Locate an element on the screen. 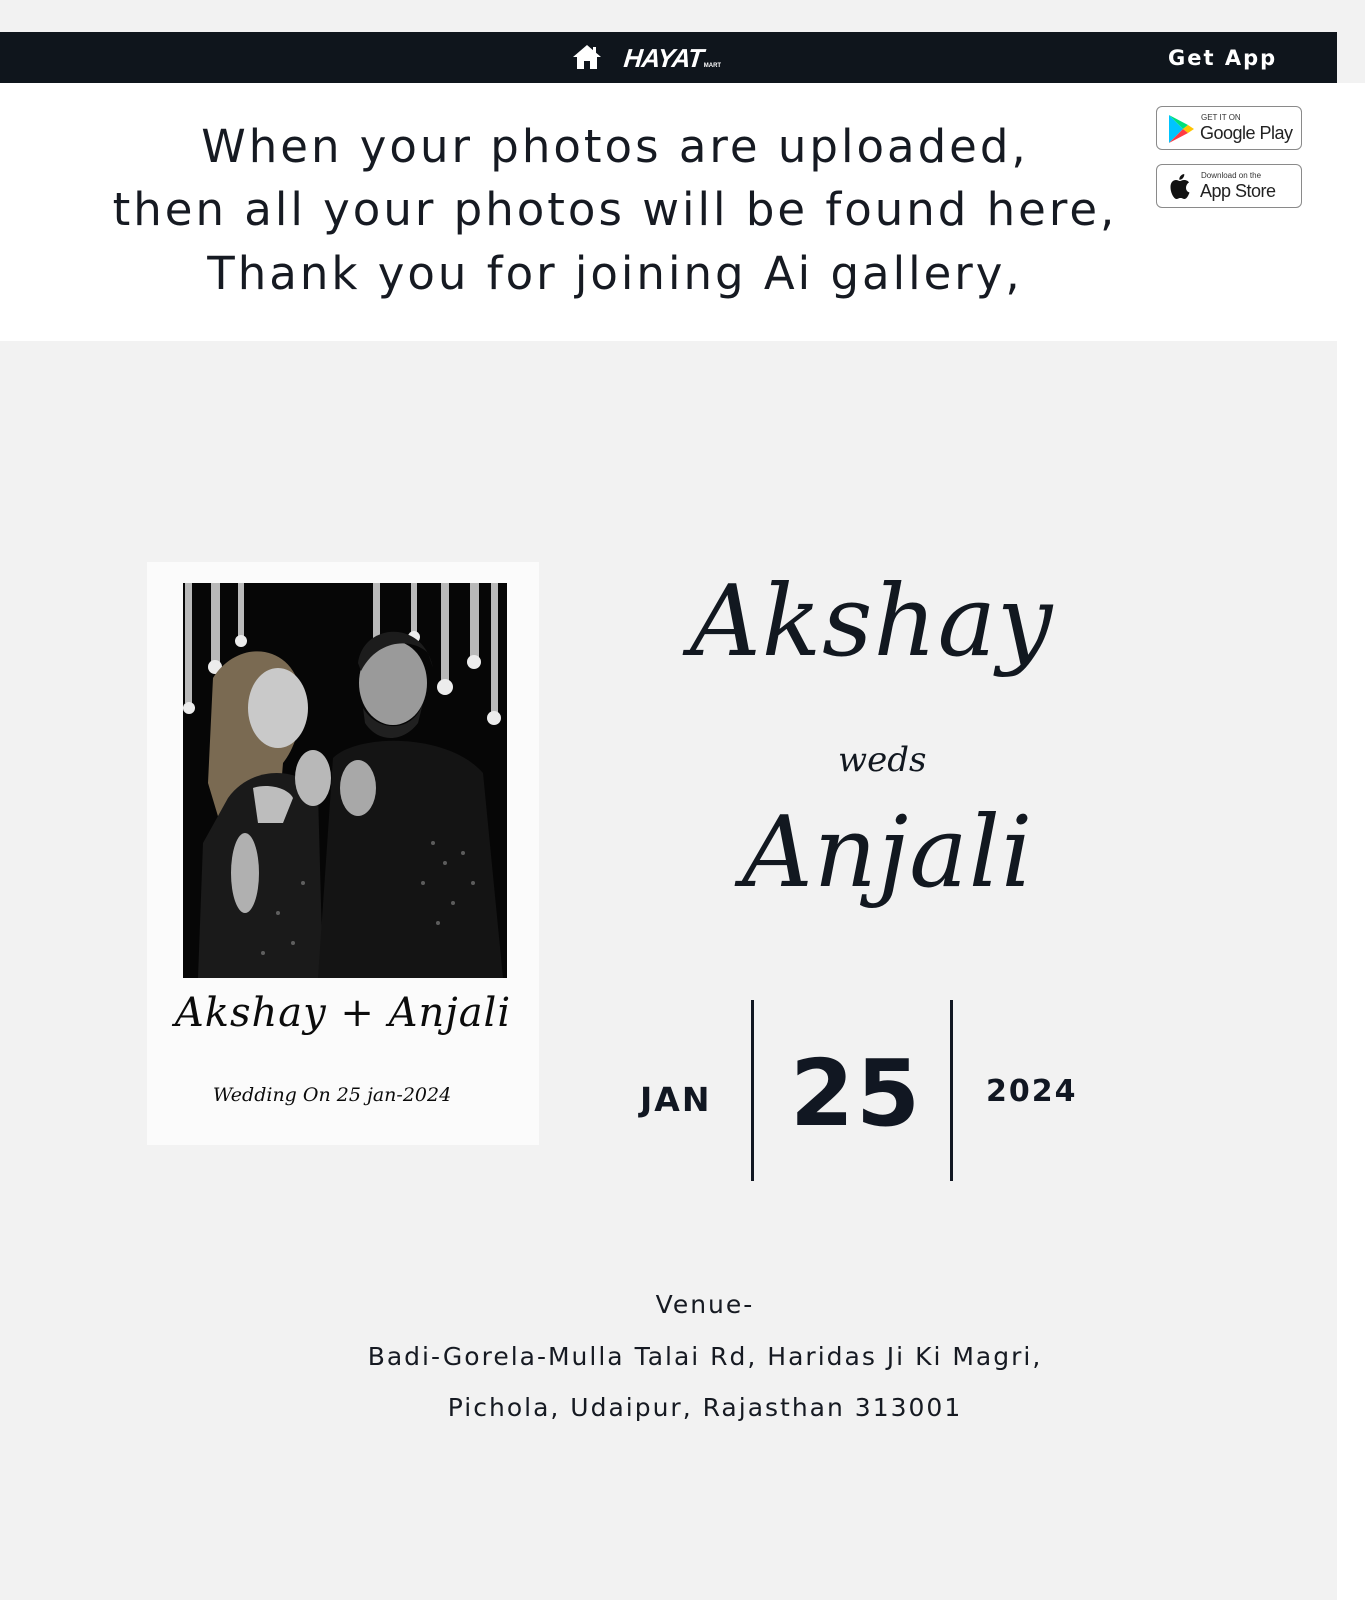 The height and width of the screenshot is (1600, 1365). get-app-button: Get App is located at coordinates (1222, 58).